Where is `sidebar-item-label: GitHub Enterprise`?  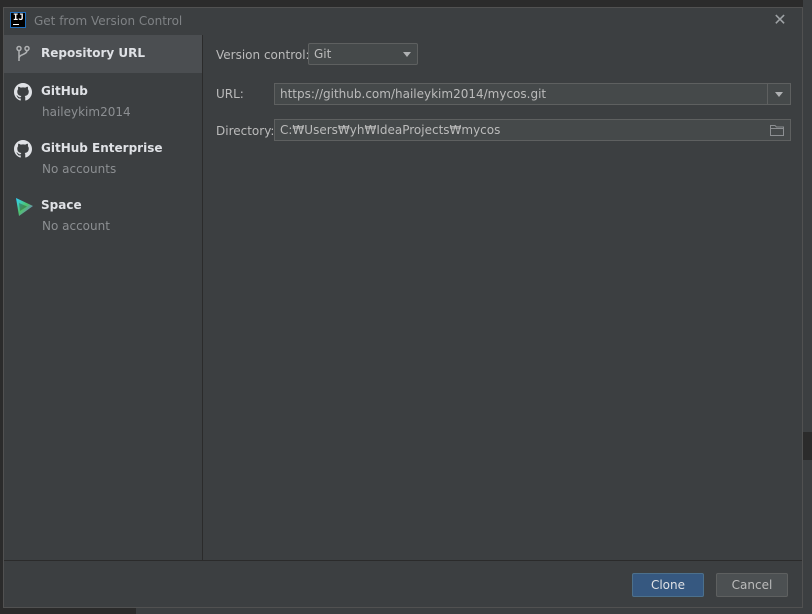
sidebar-item-label: GitHub Enterprise is located at coordinates (102, 148).